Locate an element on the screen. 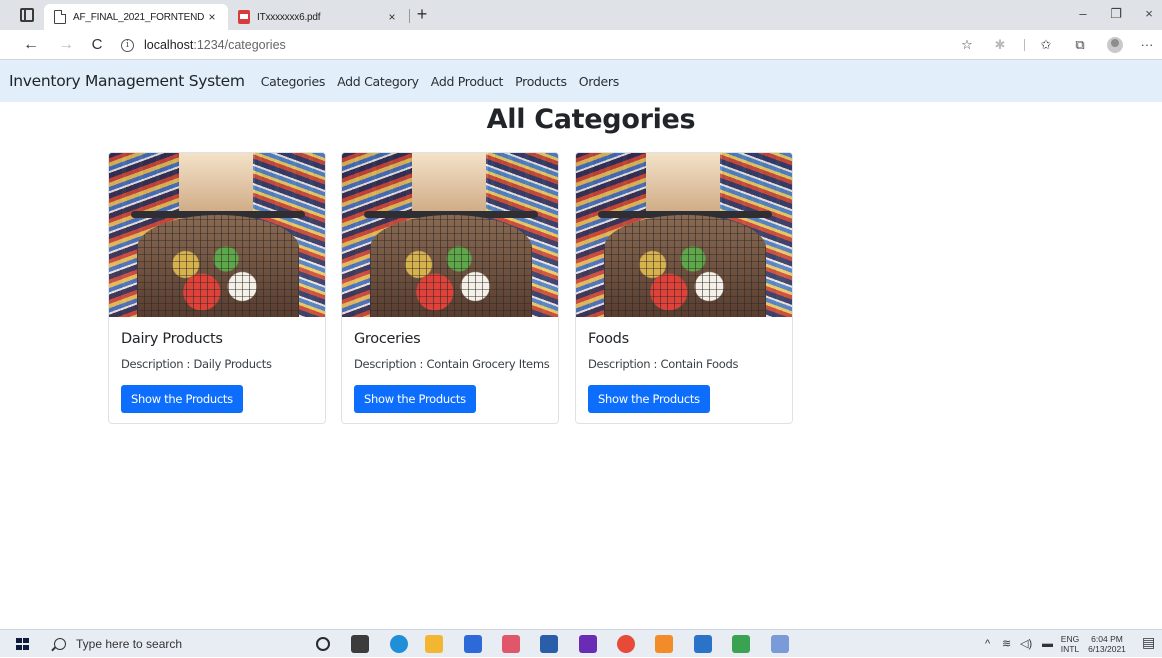 The height and width of the screenshot is (658, 1162). back-button: ← is located at coordinates (31, 45).